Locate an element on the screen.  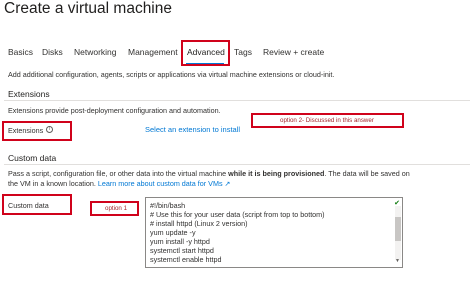
annotation-box-advanced is located at coordinates (205, 53).